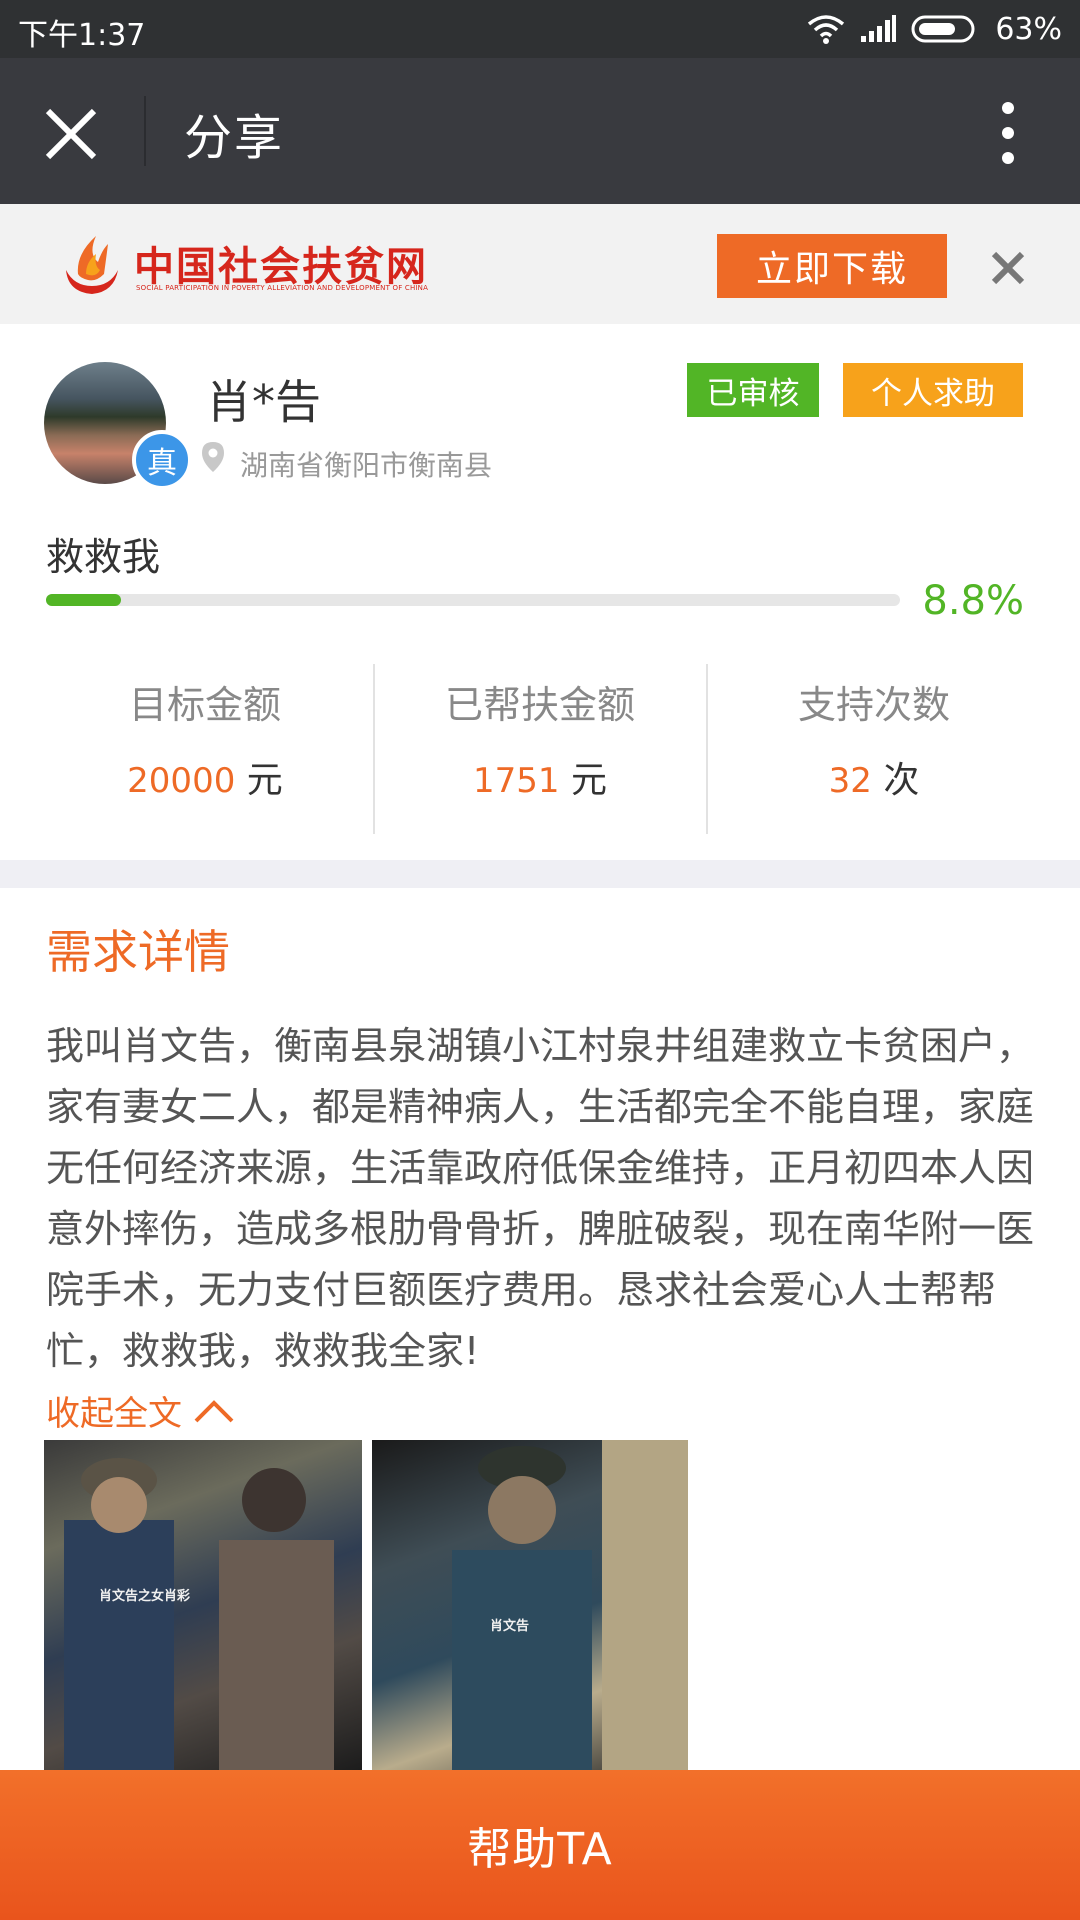 This screenshot has width=1080, height=1920. Describe the element at coordinates (145, 131) in the screenshot. I see `title-divider` at that location.